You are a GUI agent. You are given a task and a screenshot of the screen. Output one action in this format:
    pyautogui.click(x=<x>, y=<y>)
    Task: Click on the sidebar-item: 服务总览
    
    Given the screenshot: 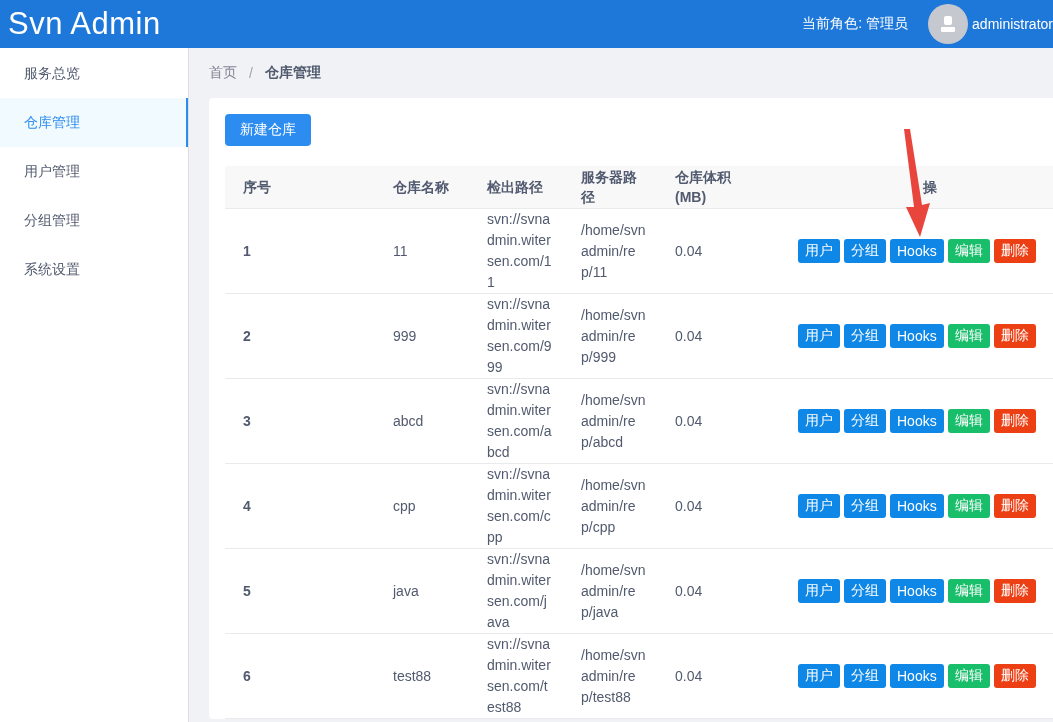 What is the action you would take?
    pyautogui.click(x=94, y=73)
    